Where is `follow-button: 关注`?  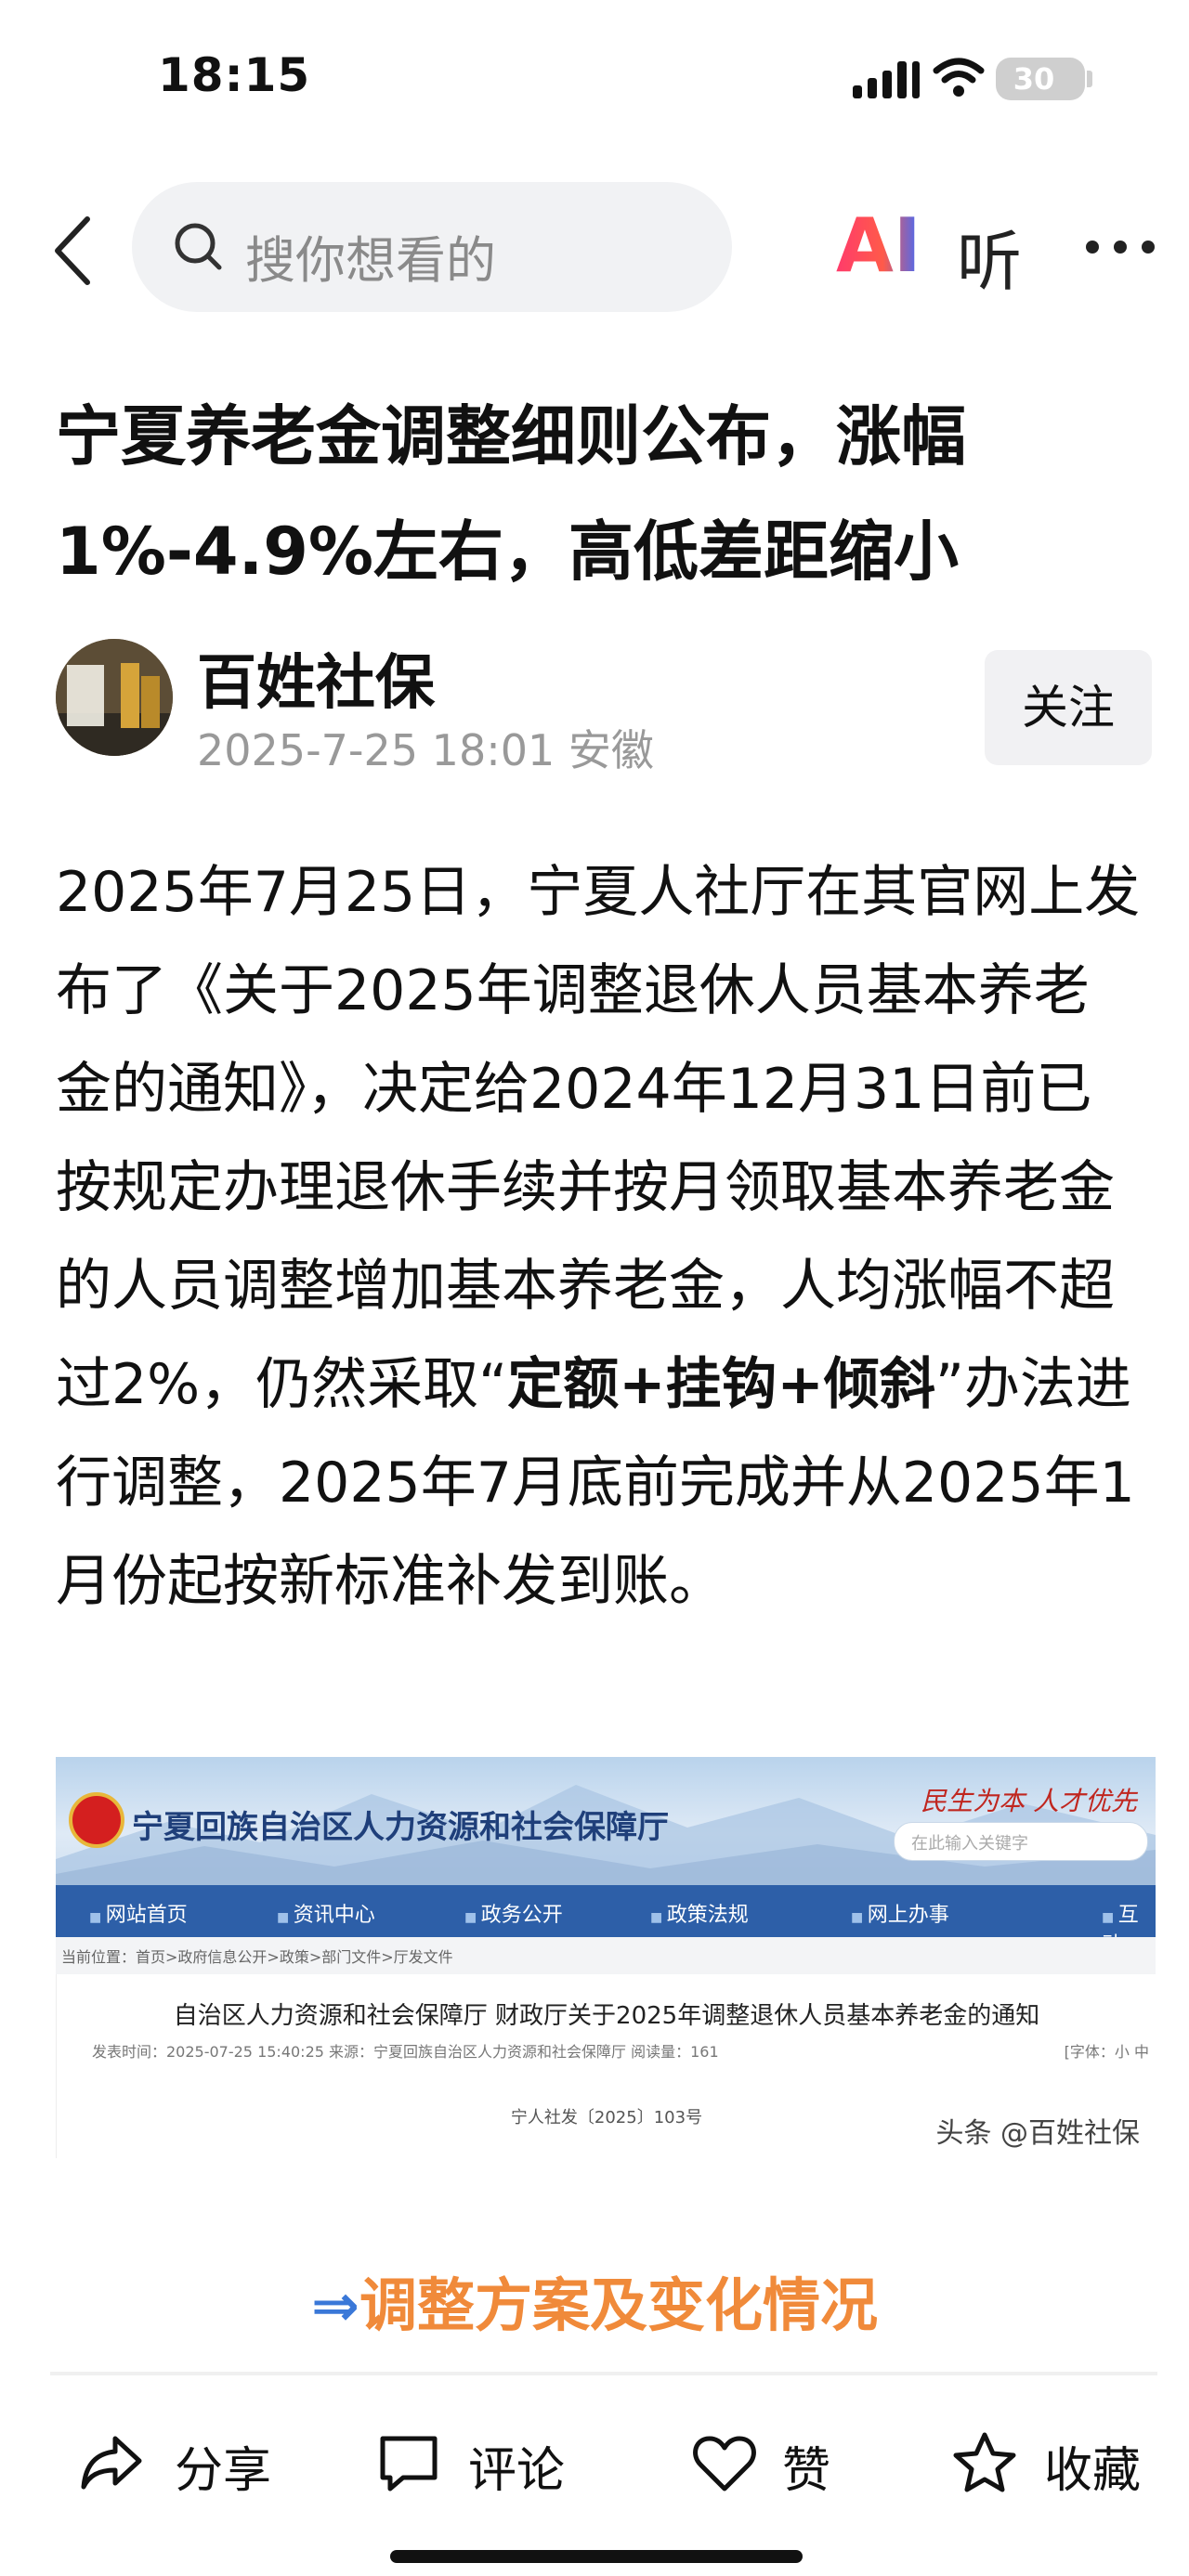
follow-button: 关注 is located at coordinates (1068, 708).